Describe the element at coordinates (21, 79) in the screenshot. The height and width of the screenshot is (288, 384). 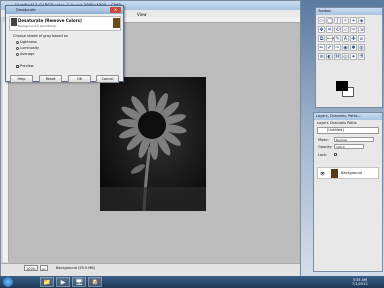
I see `help-button: Help` at that location.